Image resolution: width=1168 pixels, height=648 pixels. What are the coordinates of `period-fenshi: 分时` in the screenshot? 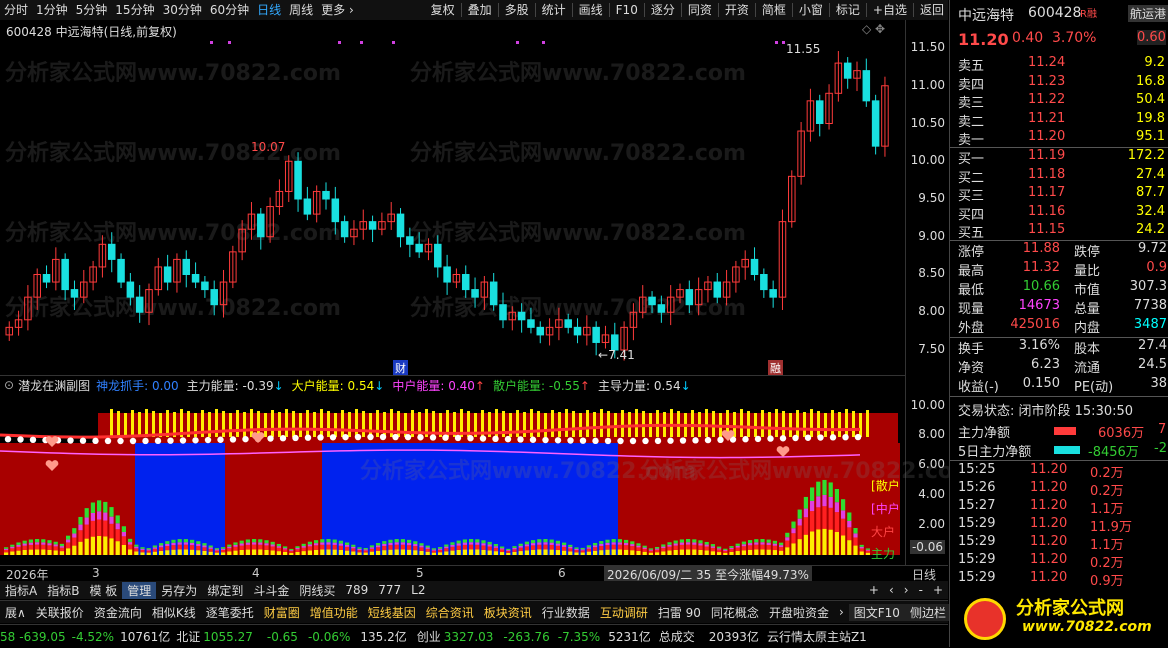 It's located at (16, 10).